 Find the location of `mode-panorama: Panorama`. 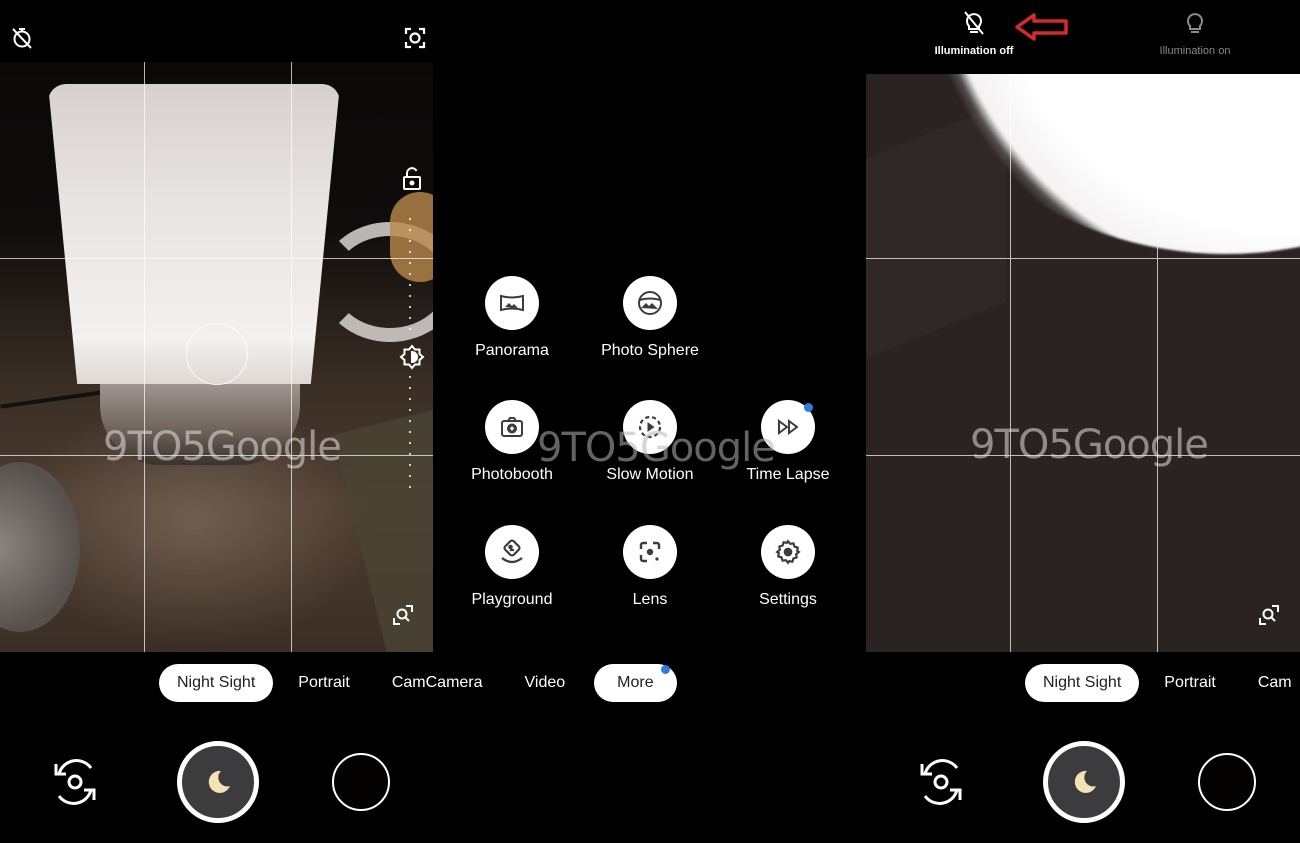

mode-panorama: Panorama is located at coordinates (512, 318).